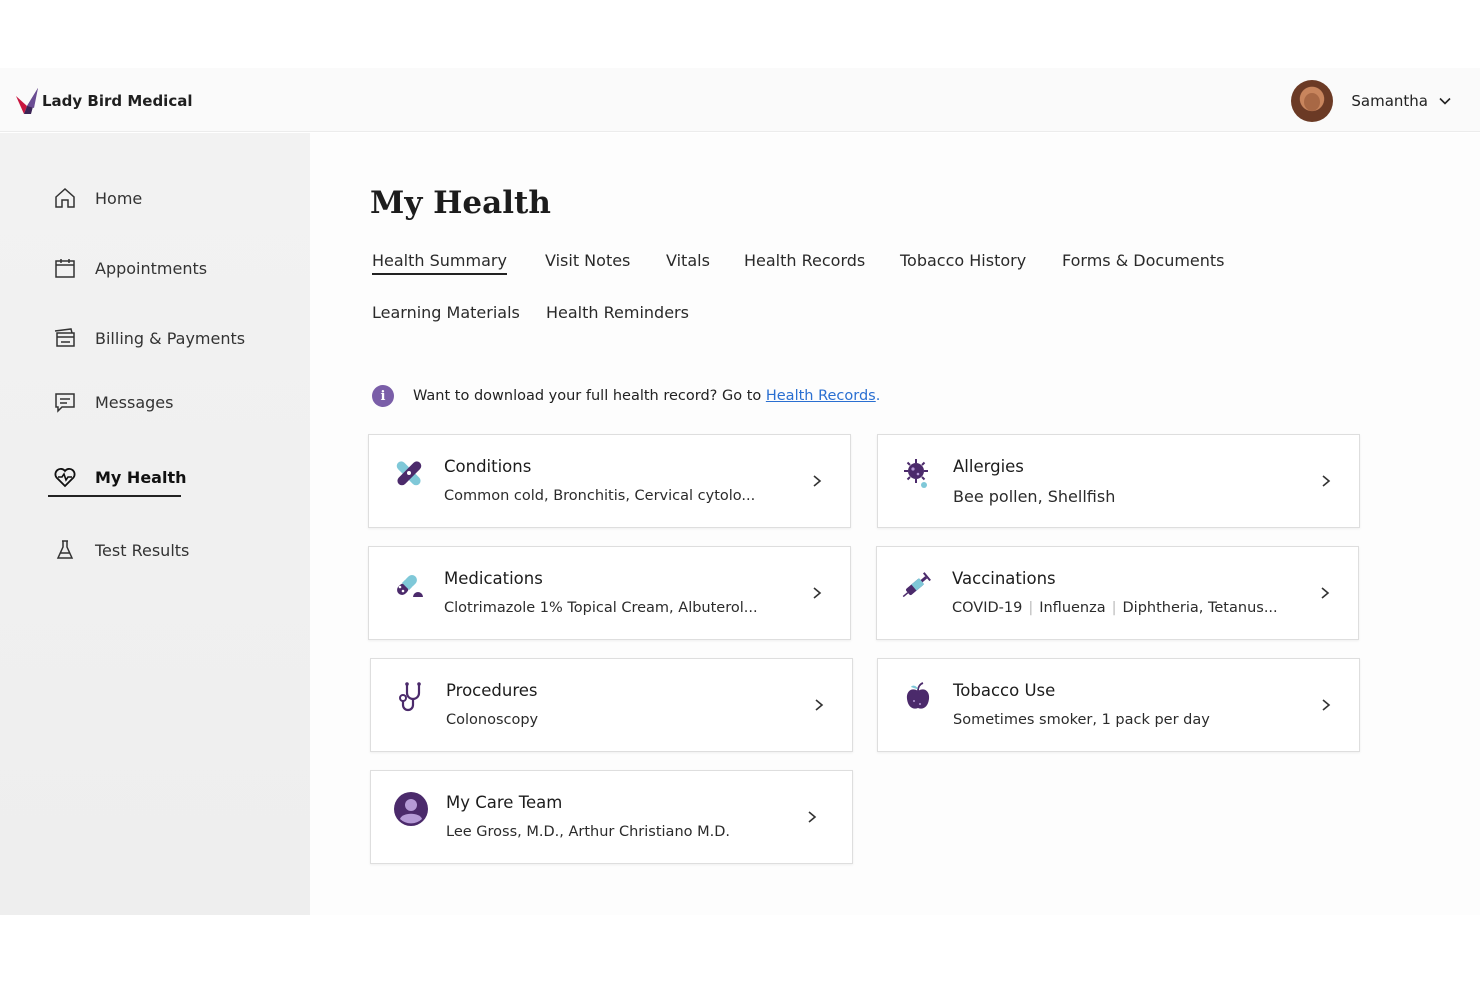 The image size is (1480, 987). Describe the element at coordinates (65, 268) in the screenshot. I see `calendar-icon` at that location.